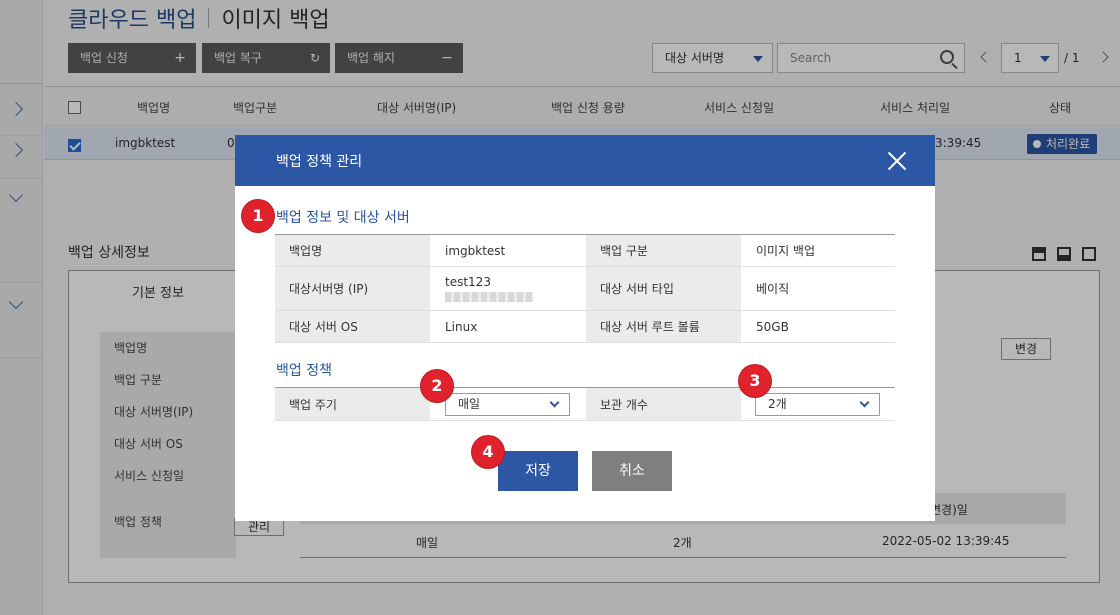 The width and height of the screenshot is (1120, 615). I want to click on info-label: 백업 구분, so click(663, 250).